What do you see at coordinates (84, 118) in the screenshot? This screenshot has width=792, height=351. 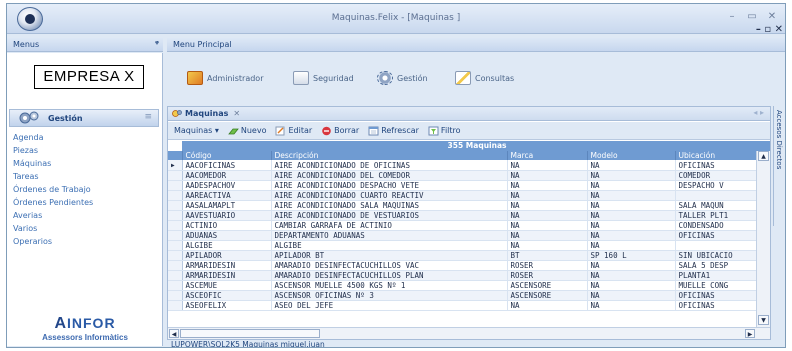 I see `gestion-section-header: Gestión ≡` at bounding box center [84, 118].